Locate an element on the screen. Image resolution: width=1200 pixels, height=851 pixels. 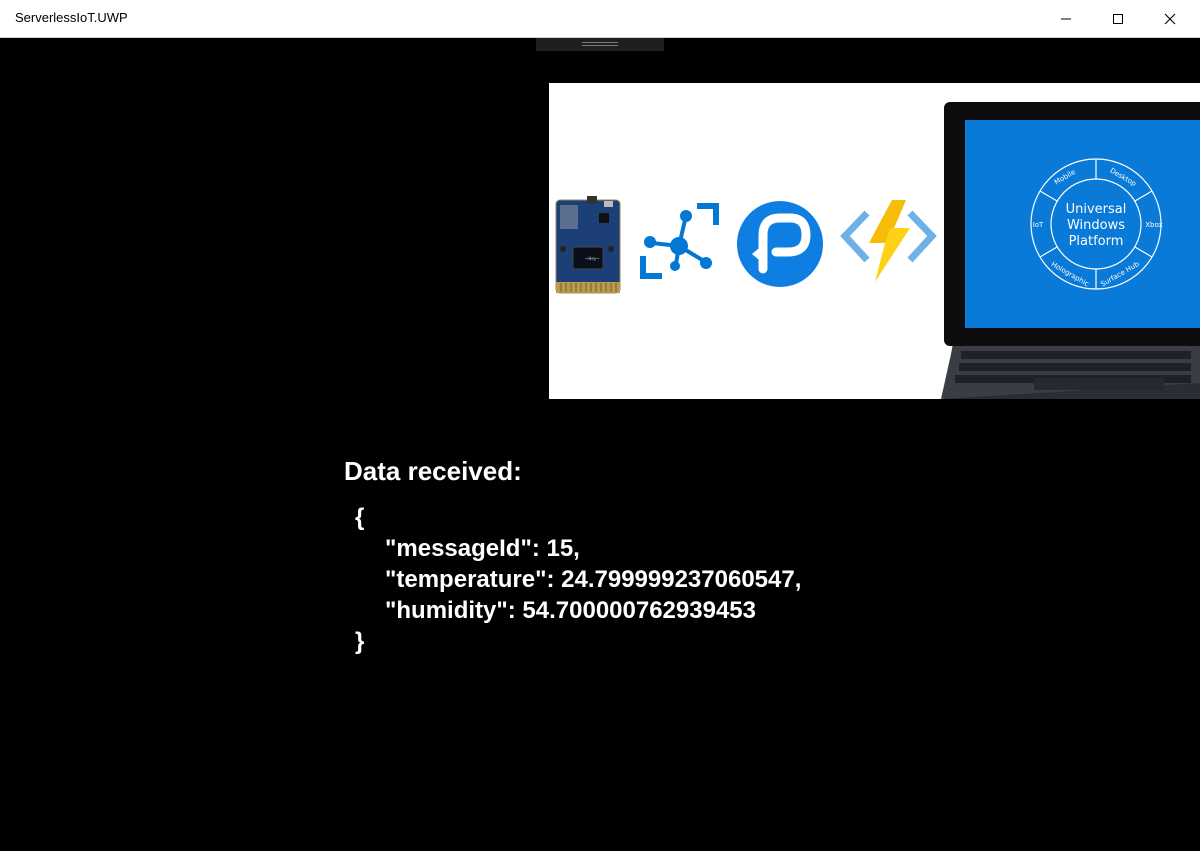
uwp-center-line-3: Platform is located at coordinates (1096, 241).